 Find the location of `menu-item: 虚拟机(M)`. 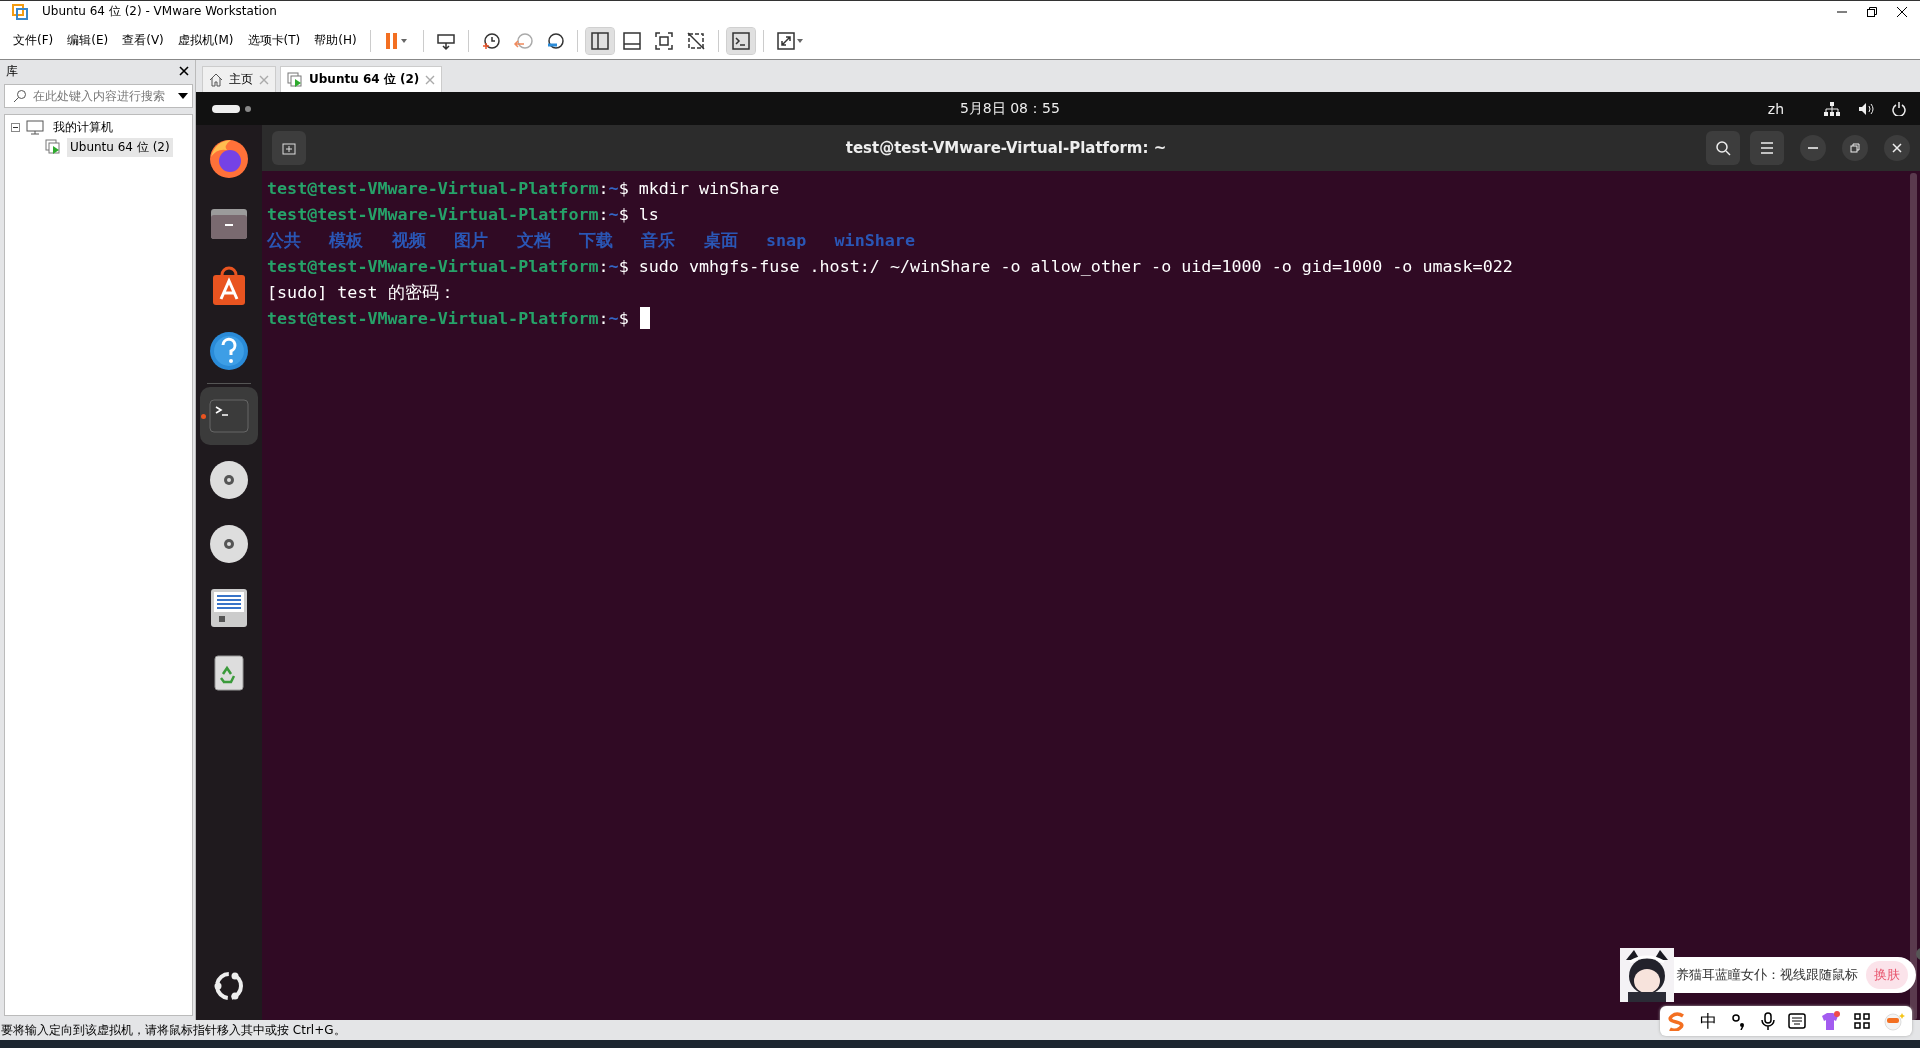

menu-item: 虚拟机(M) is located at coordinates (205, 40).